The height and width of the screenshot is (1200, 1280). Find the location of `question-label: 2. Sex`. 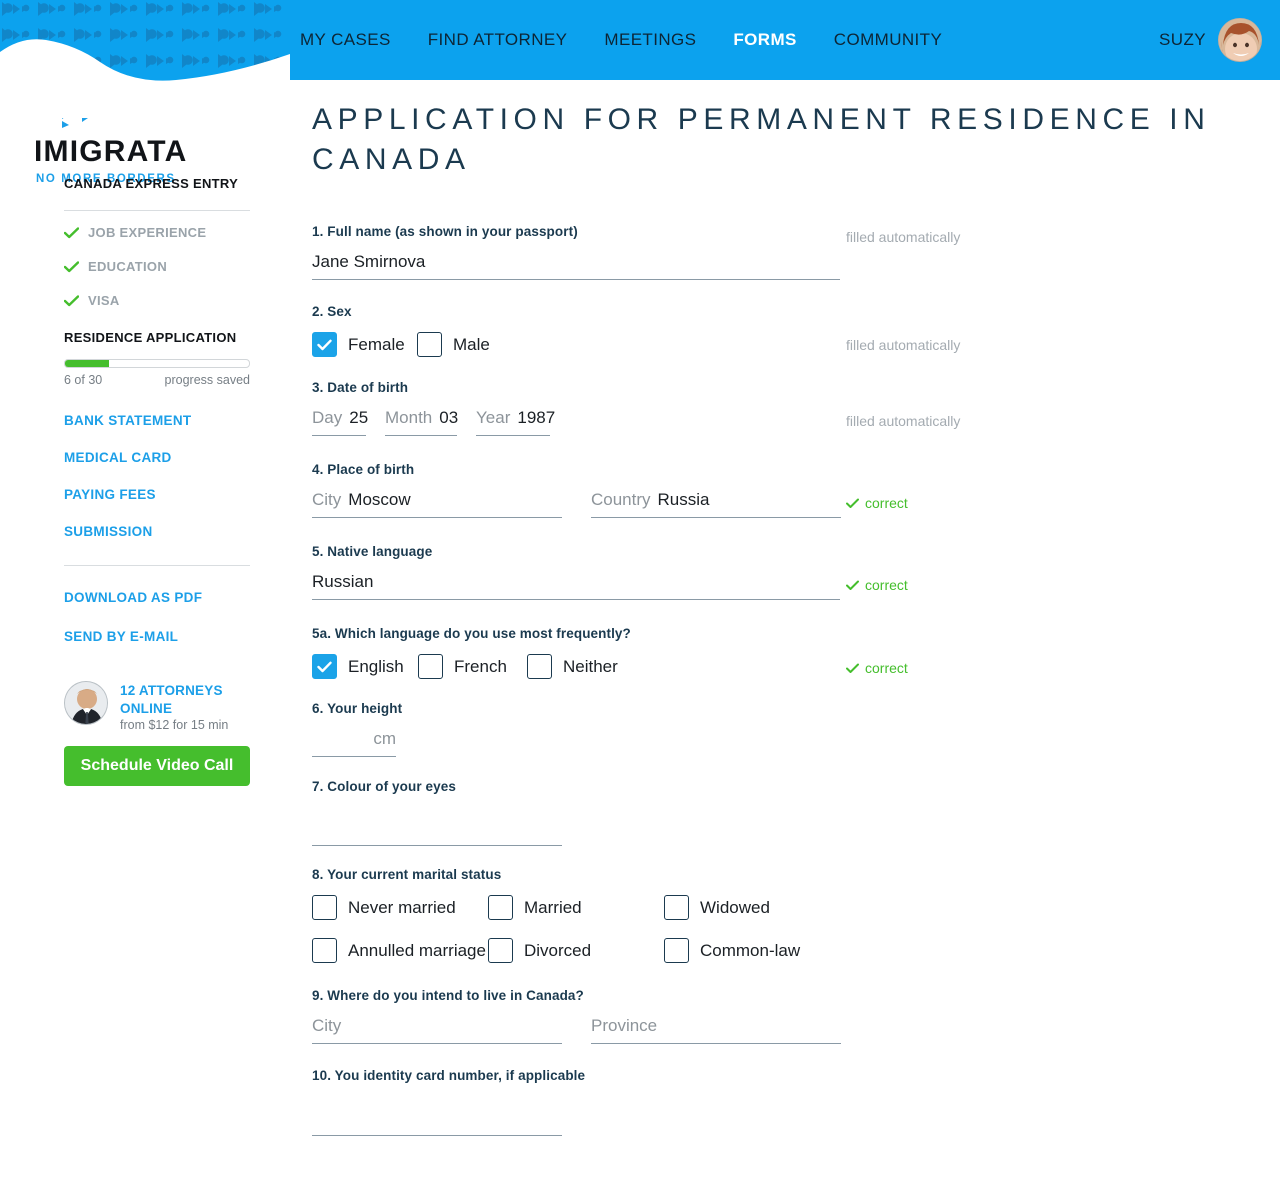

question-label: 2. Sex is located at coordinates (332, 311).